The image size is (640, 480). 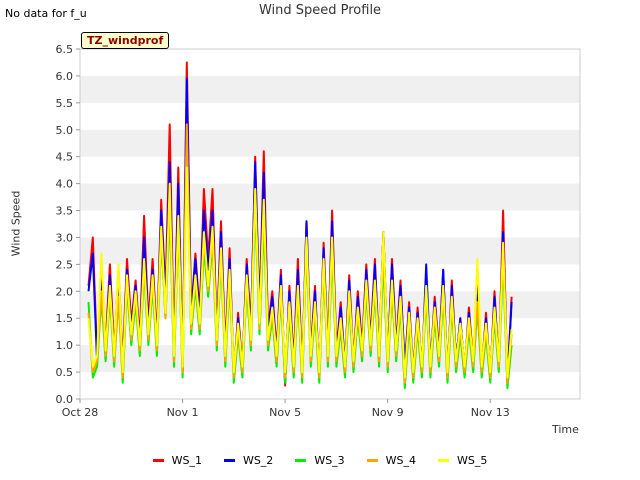 What do you see at coordinates (65, 345) in the screenshot?
I see `y-tick-label: 1.0` at bounding box center [65, 345].